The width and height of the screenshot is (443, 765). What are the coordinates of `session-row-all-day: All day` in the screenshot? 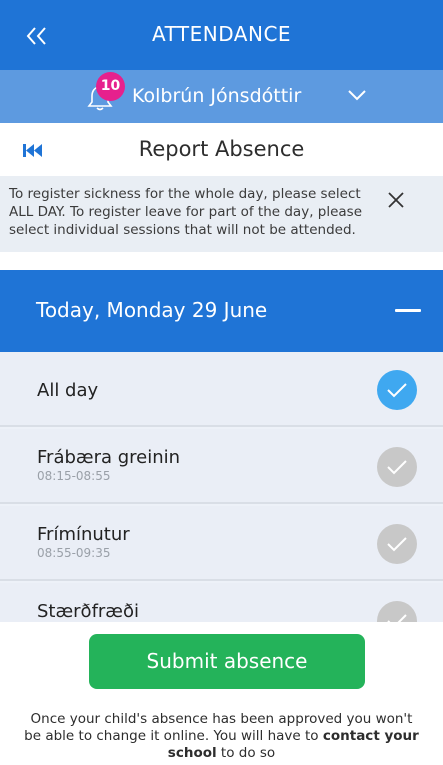 It's located at (221, 389).